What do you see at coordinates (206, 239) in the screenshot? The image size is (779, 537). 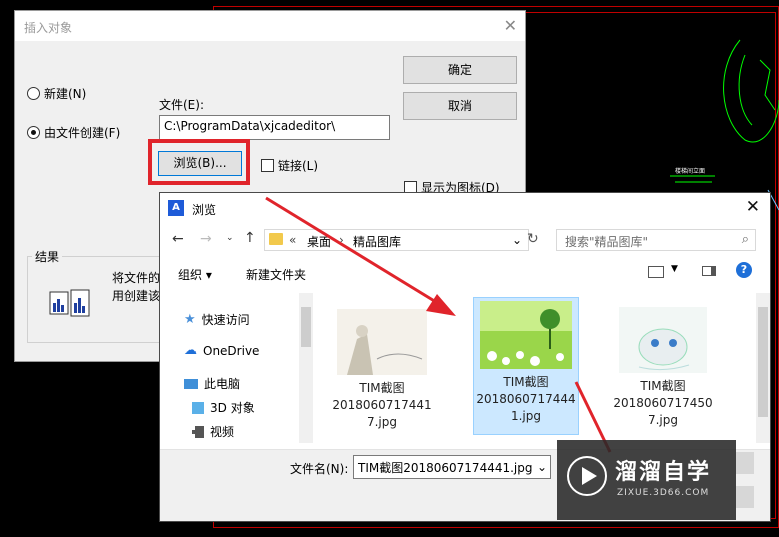 I see `forward-arrow-icon: →` at bounding box center [206, 239].